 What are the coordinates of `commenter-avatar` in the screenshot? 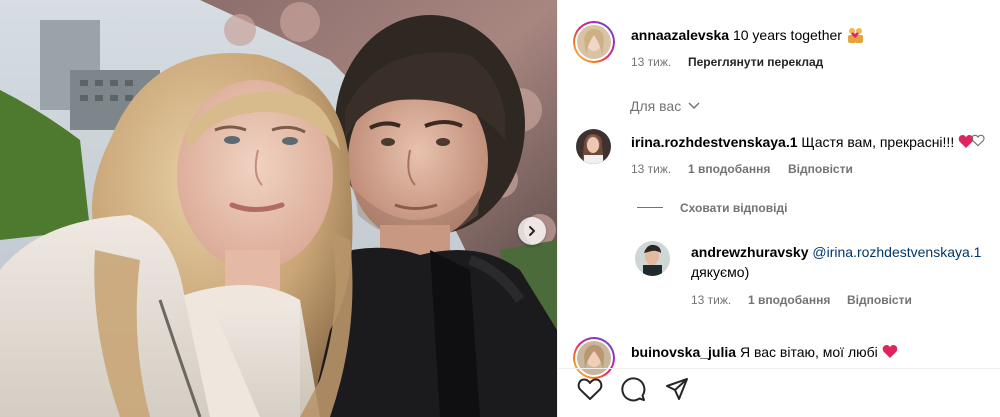 It's located at (593, 146).